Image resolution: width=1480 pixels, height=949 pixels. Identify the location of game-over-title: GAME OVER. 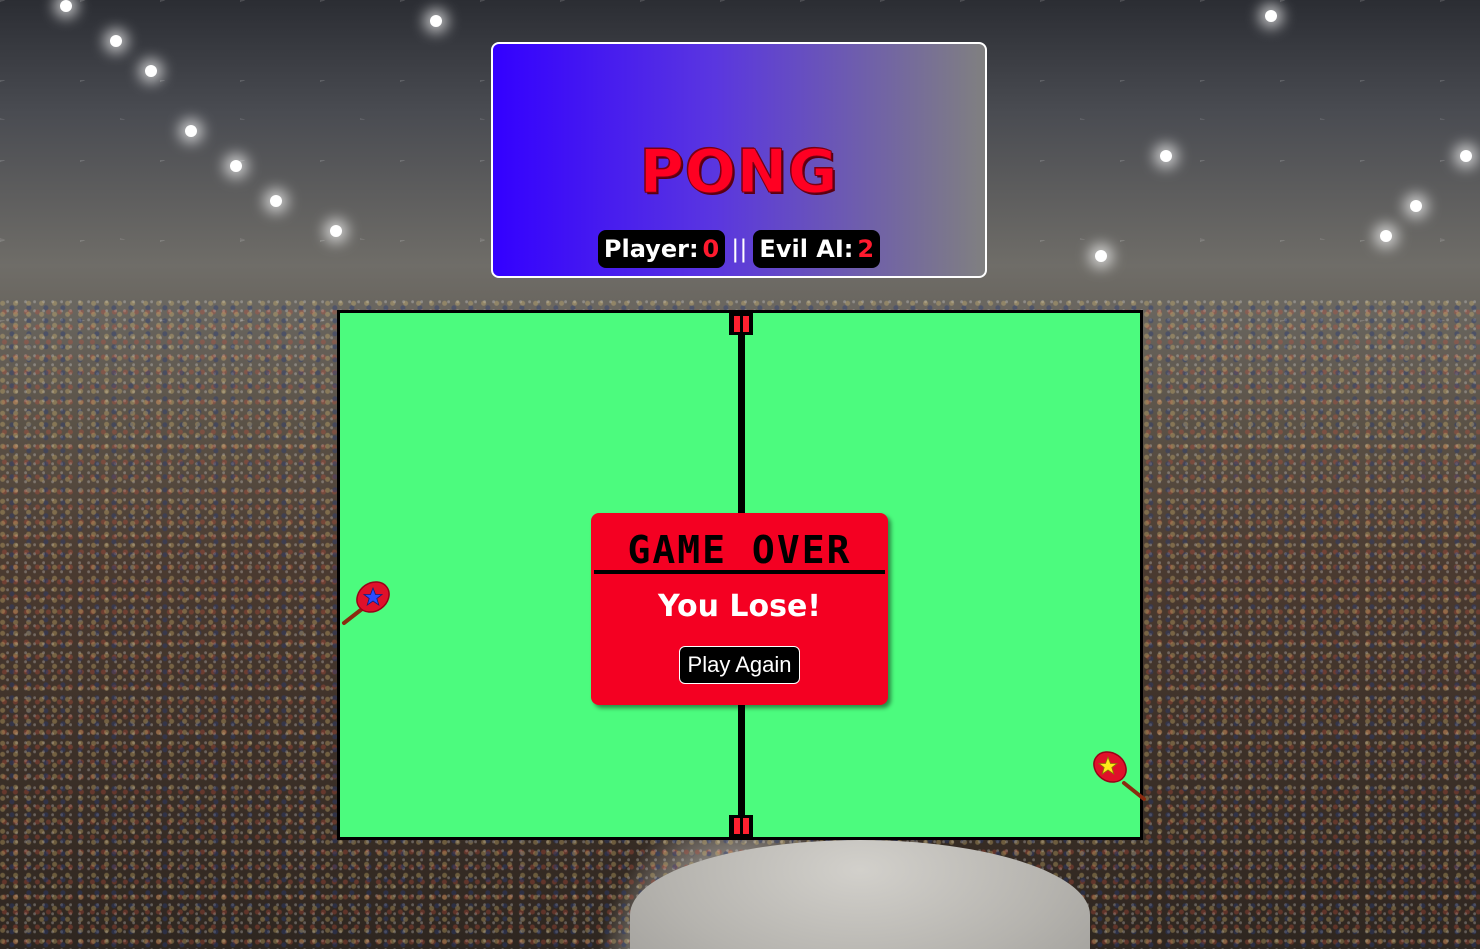
(739, 552).